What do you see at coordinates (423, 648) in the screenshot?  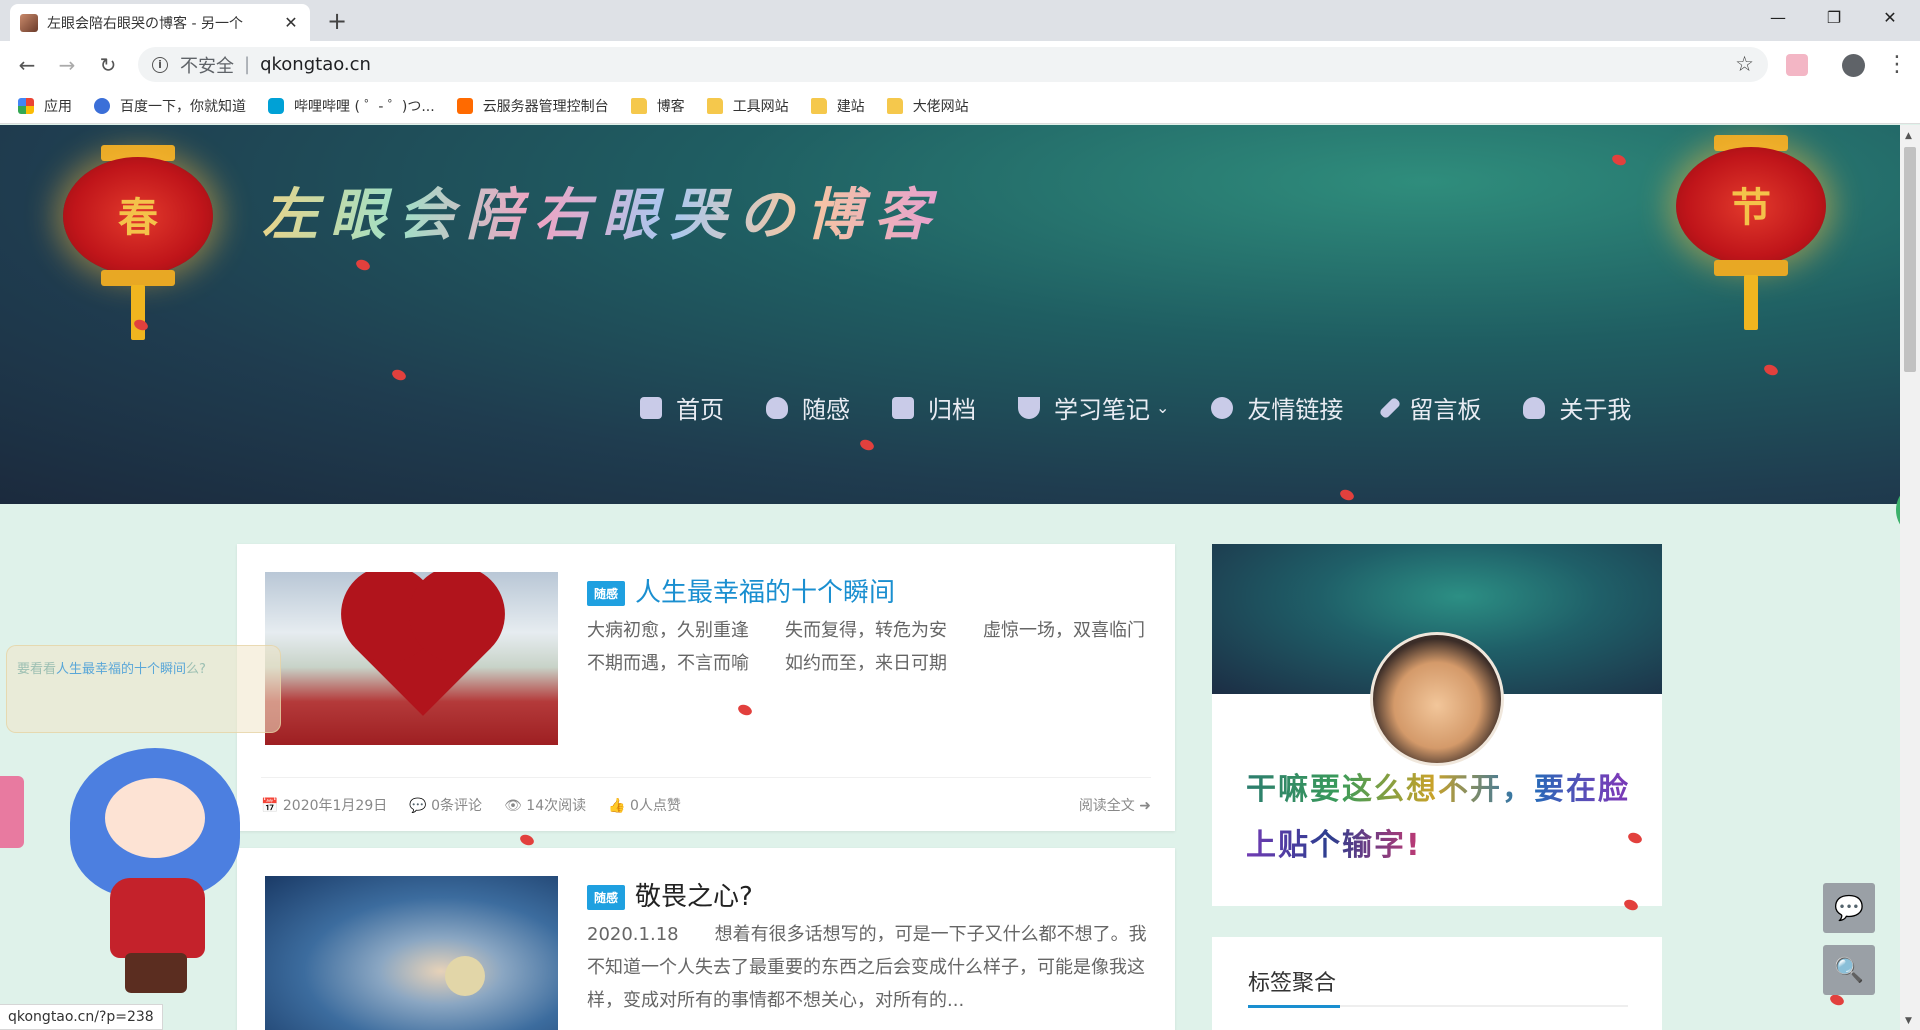 I see `heart-tree-image` at bounding box center [423, 648].